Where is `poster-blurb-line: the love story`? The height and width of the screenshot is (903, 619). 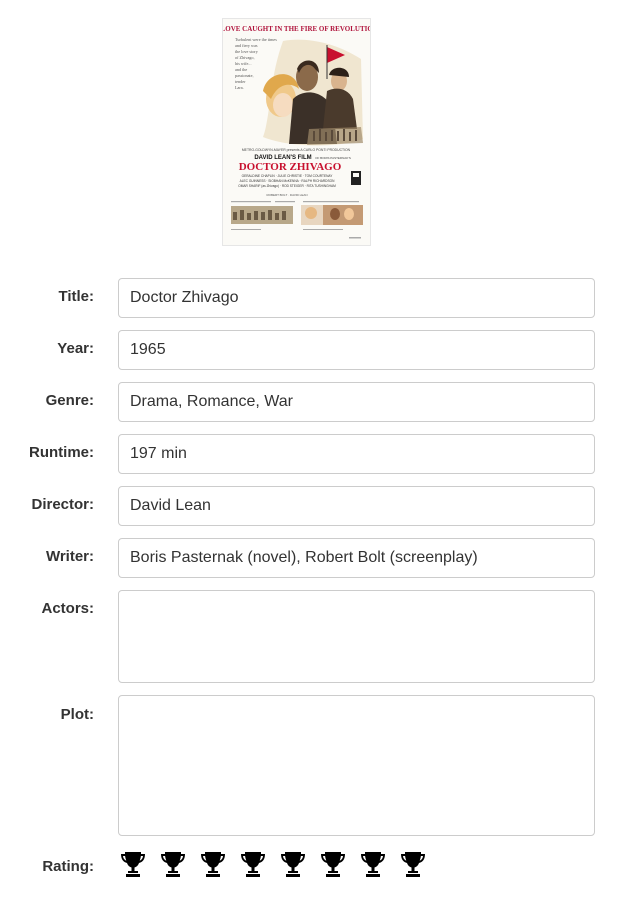
poster-blurb-line: the love story is located at coordinates (247, 51).